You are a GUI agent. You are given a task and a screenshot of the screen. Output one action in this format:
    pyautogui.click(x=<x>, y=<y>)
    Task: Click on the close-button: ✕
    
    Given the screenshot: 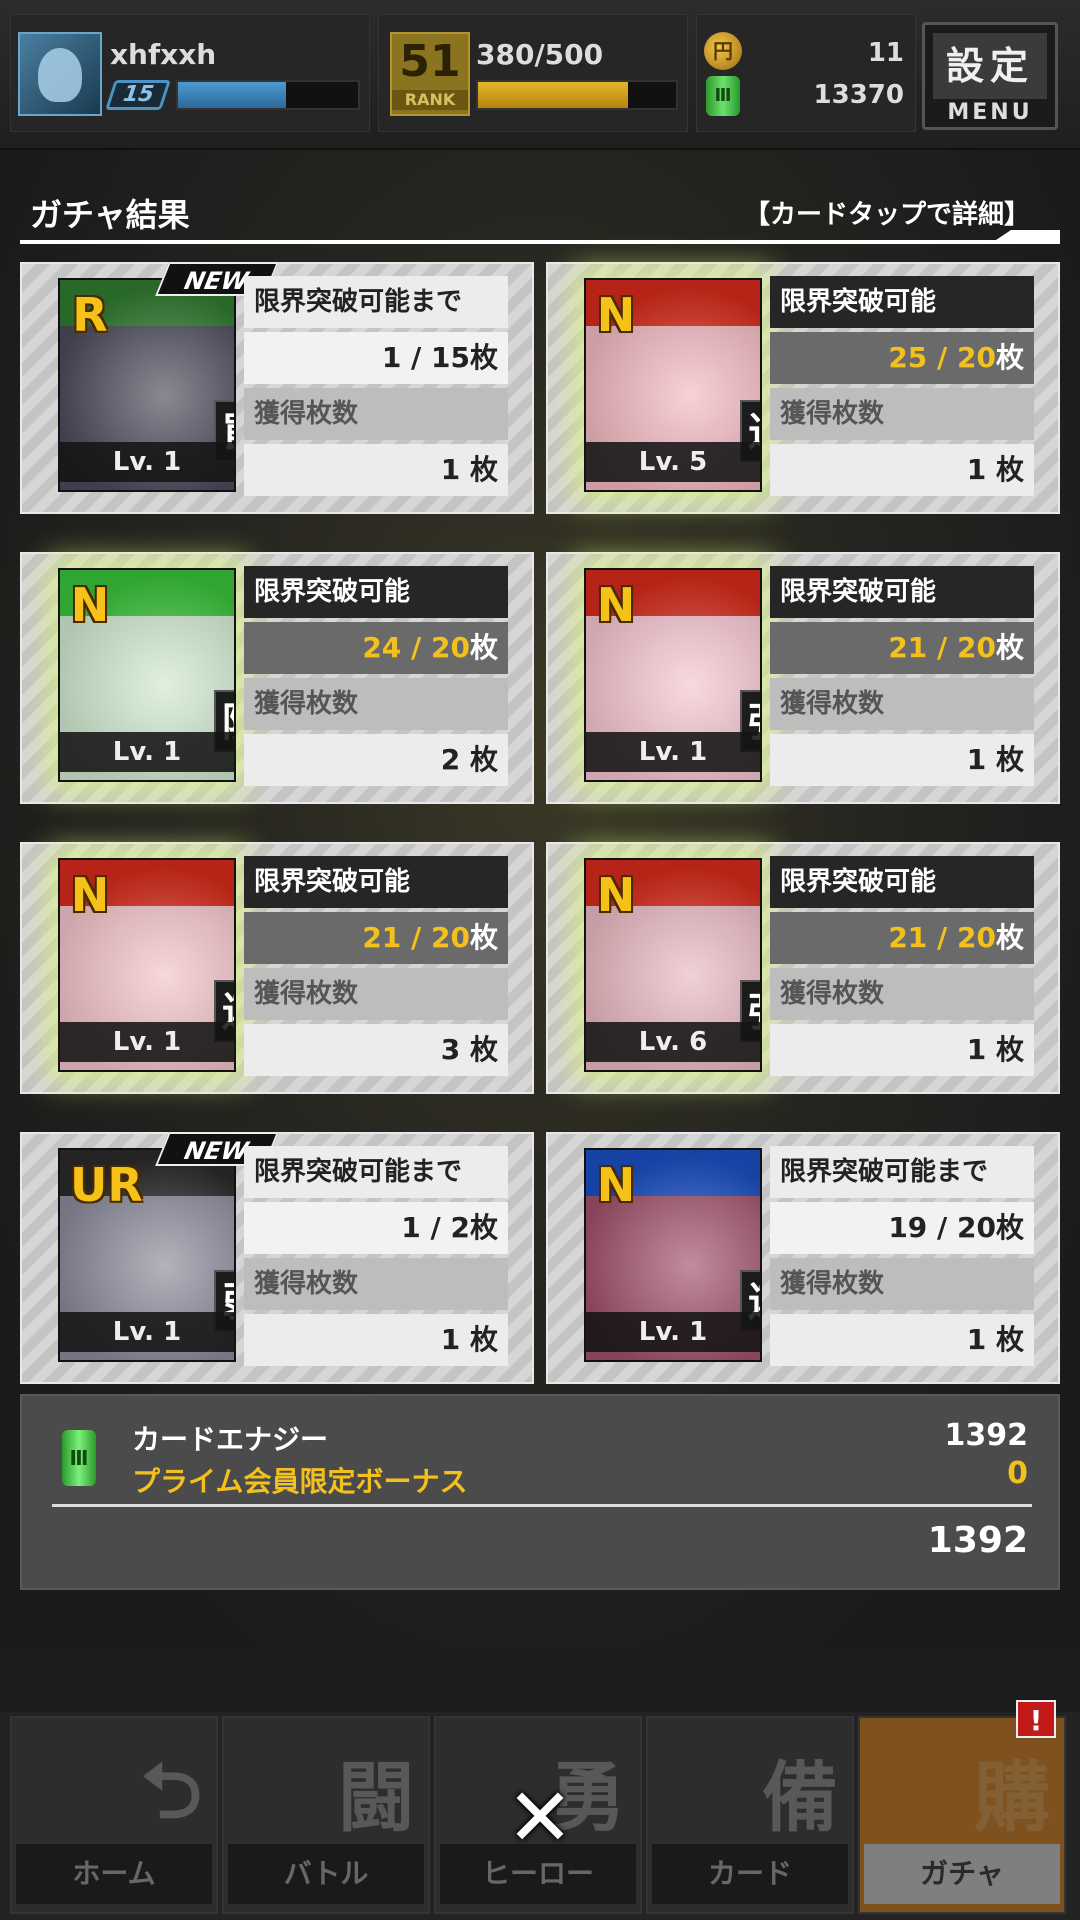 What is the action you would take?
    pyautogui.click(x=540, y=1818)
    